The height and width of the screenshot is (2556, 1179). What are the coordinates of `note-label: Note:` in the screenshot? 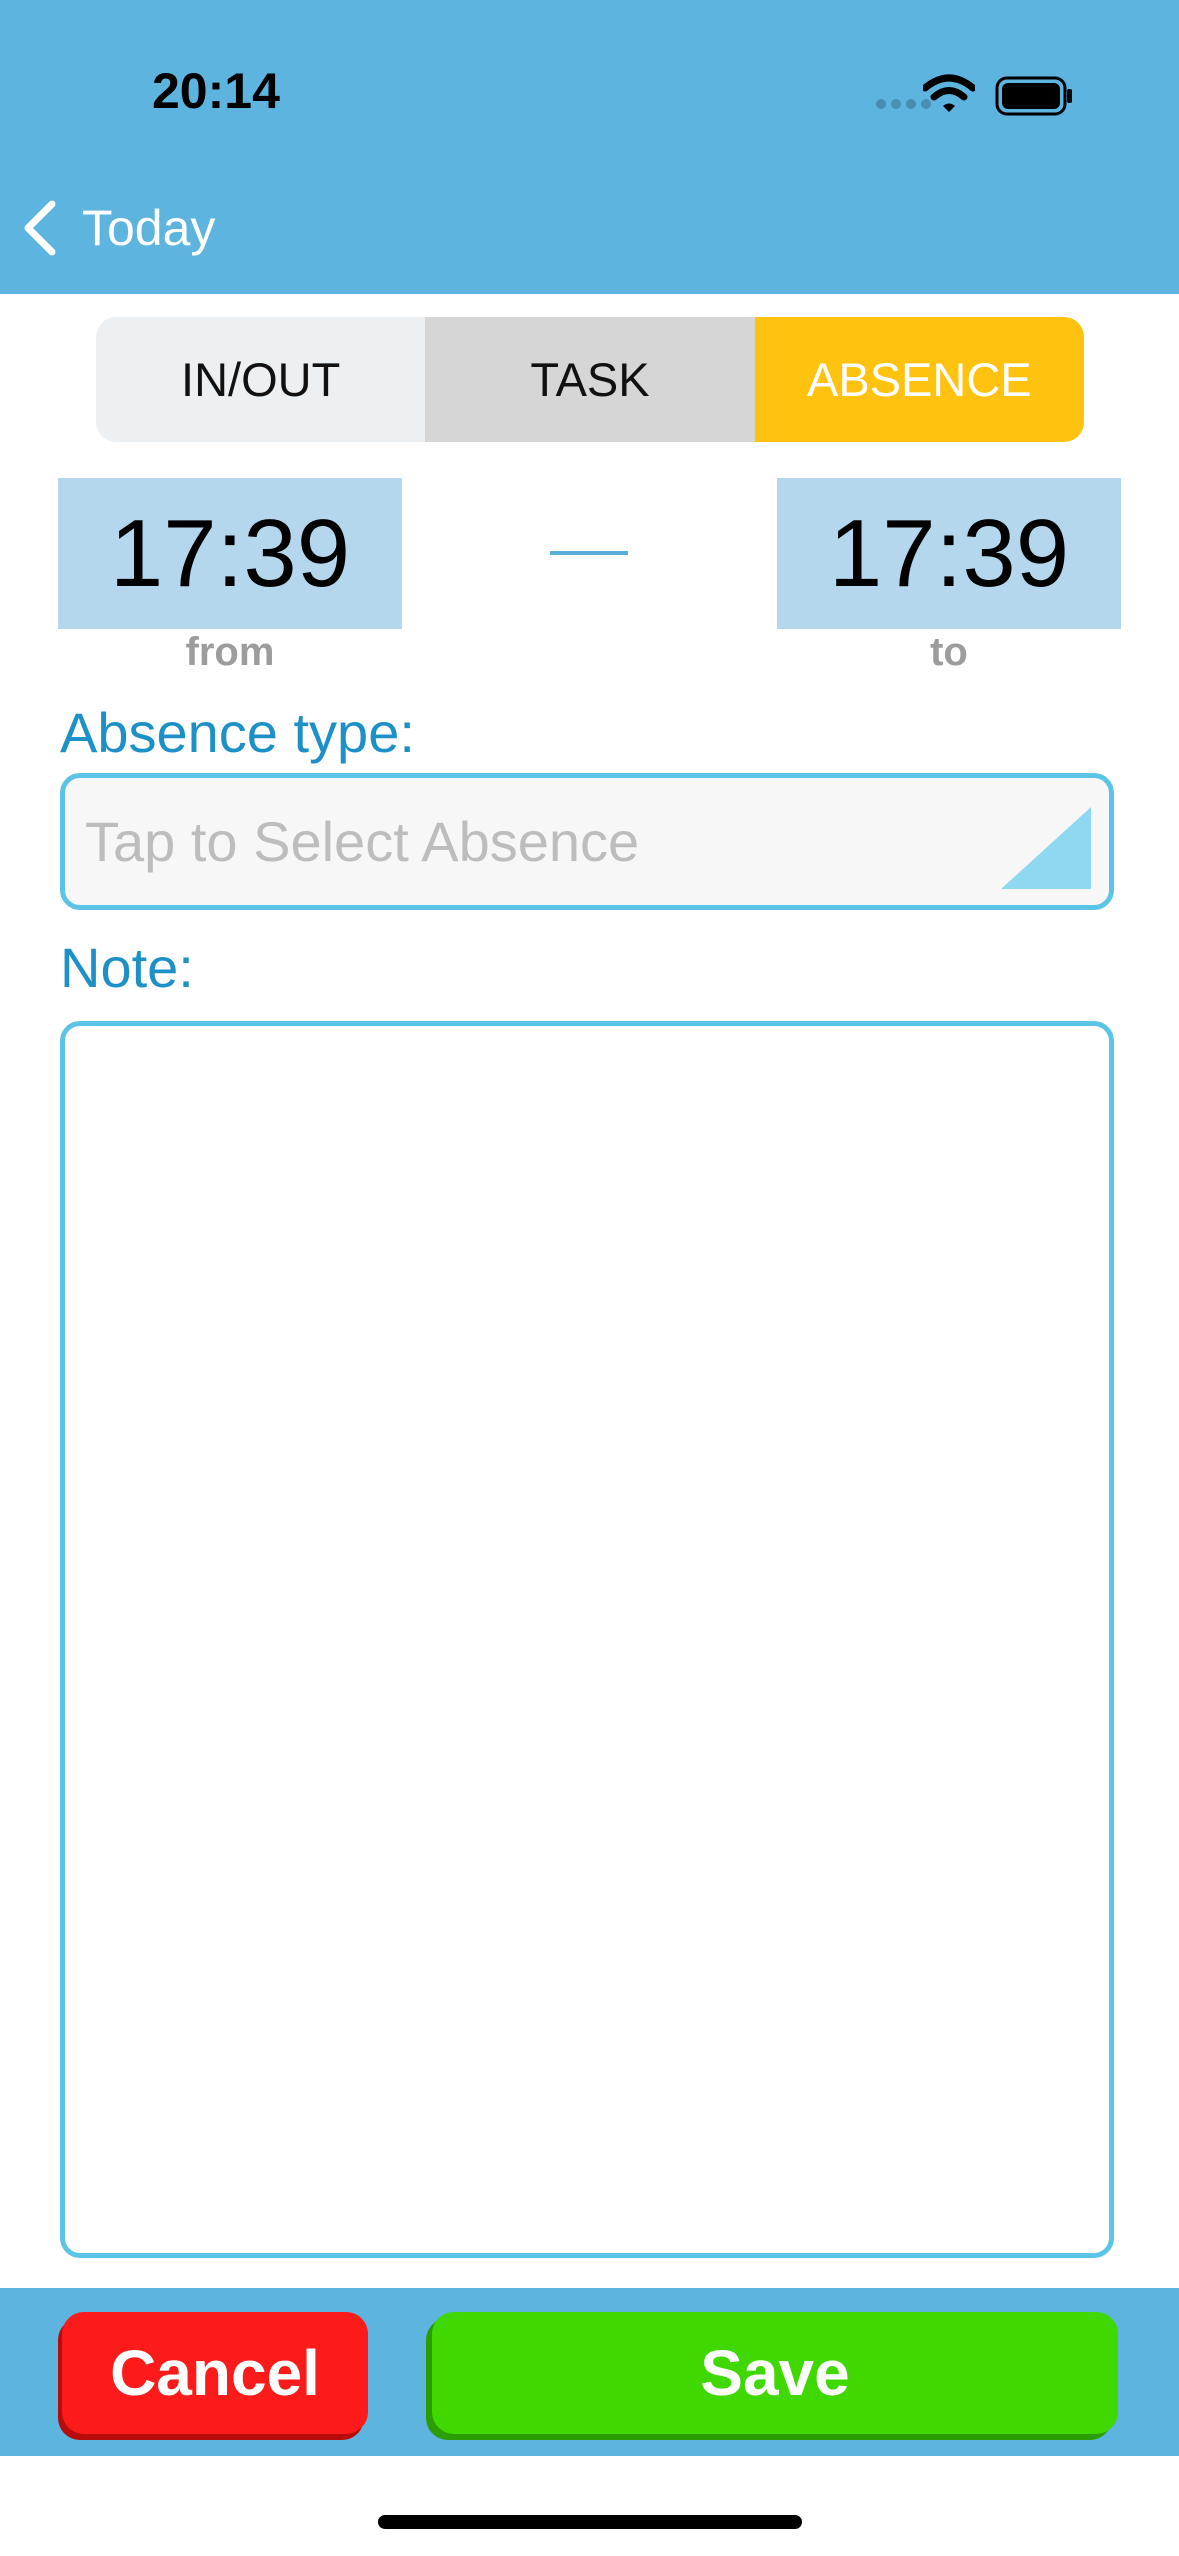 It's located at (127, 967).